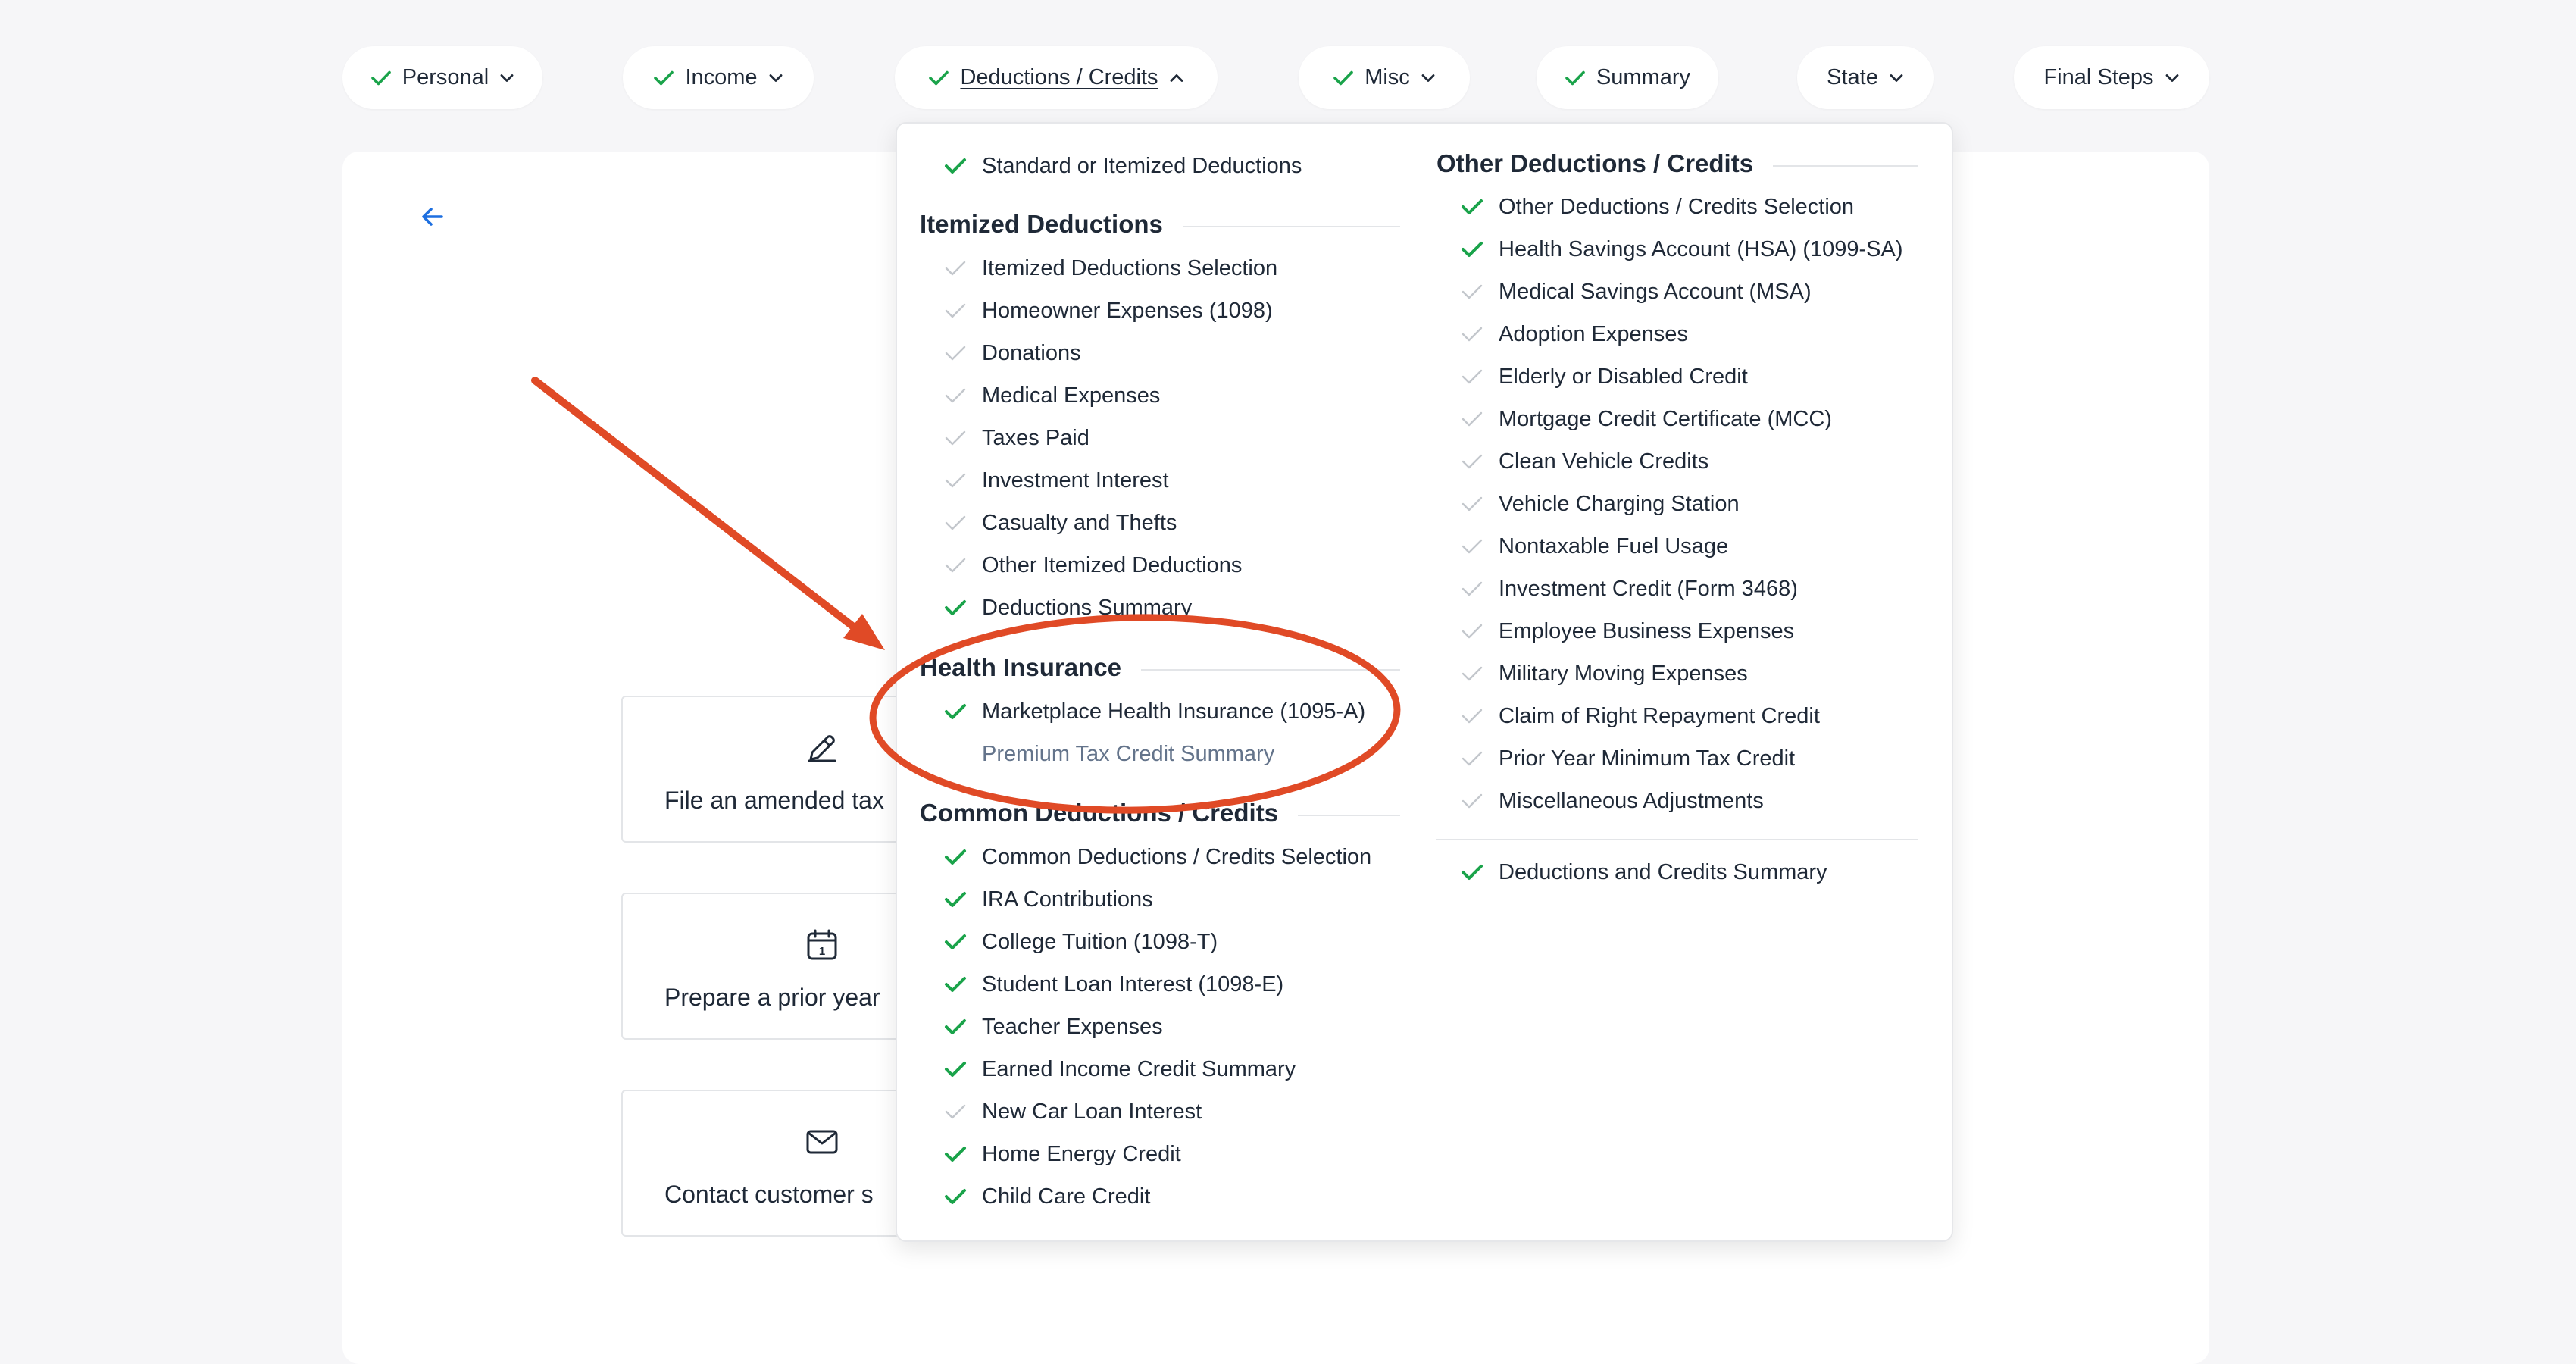 This screenshot has width=2576, height=1364. I want to click on menu-item-standard-or-itemized: Standard or Itemized Deductions, so click(1123, 166).